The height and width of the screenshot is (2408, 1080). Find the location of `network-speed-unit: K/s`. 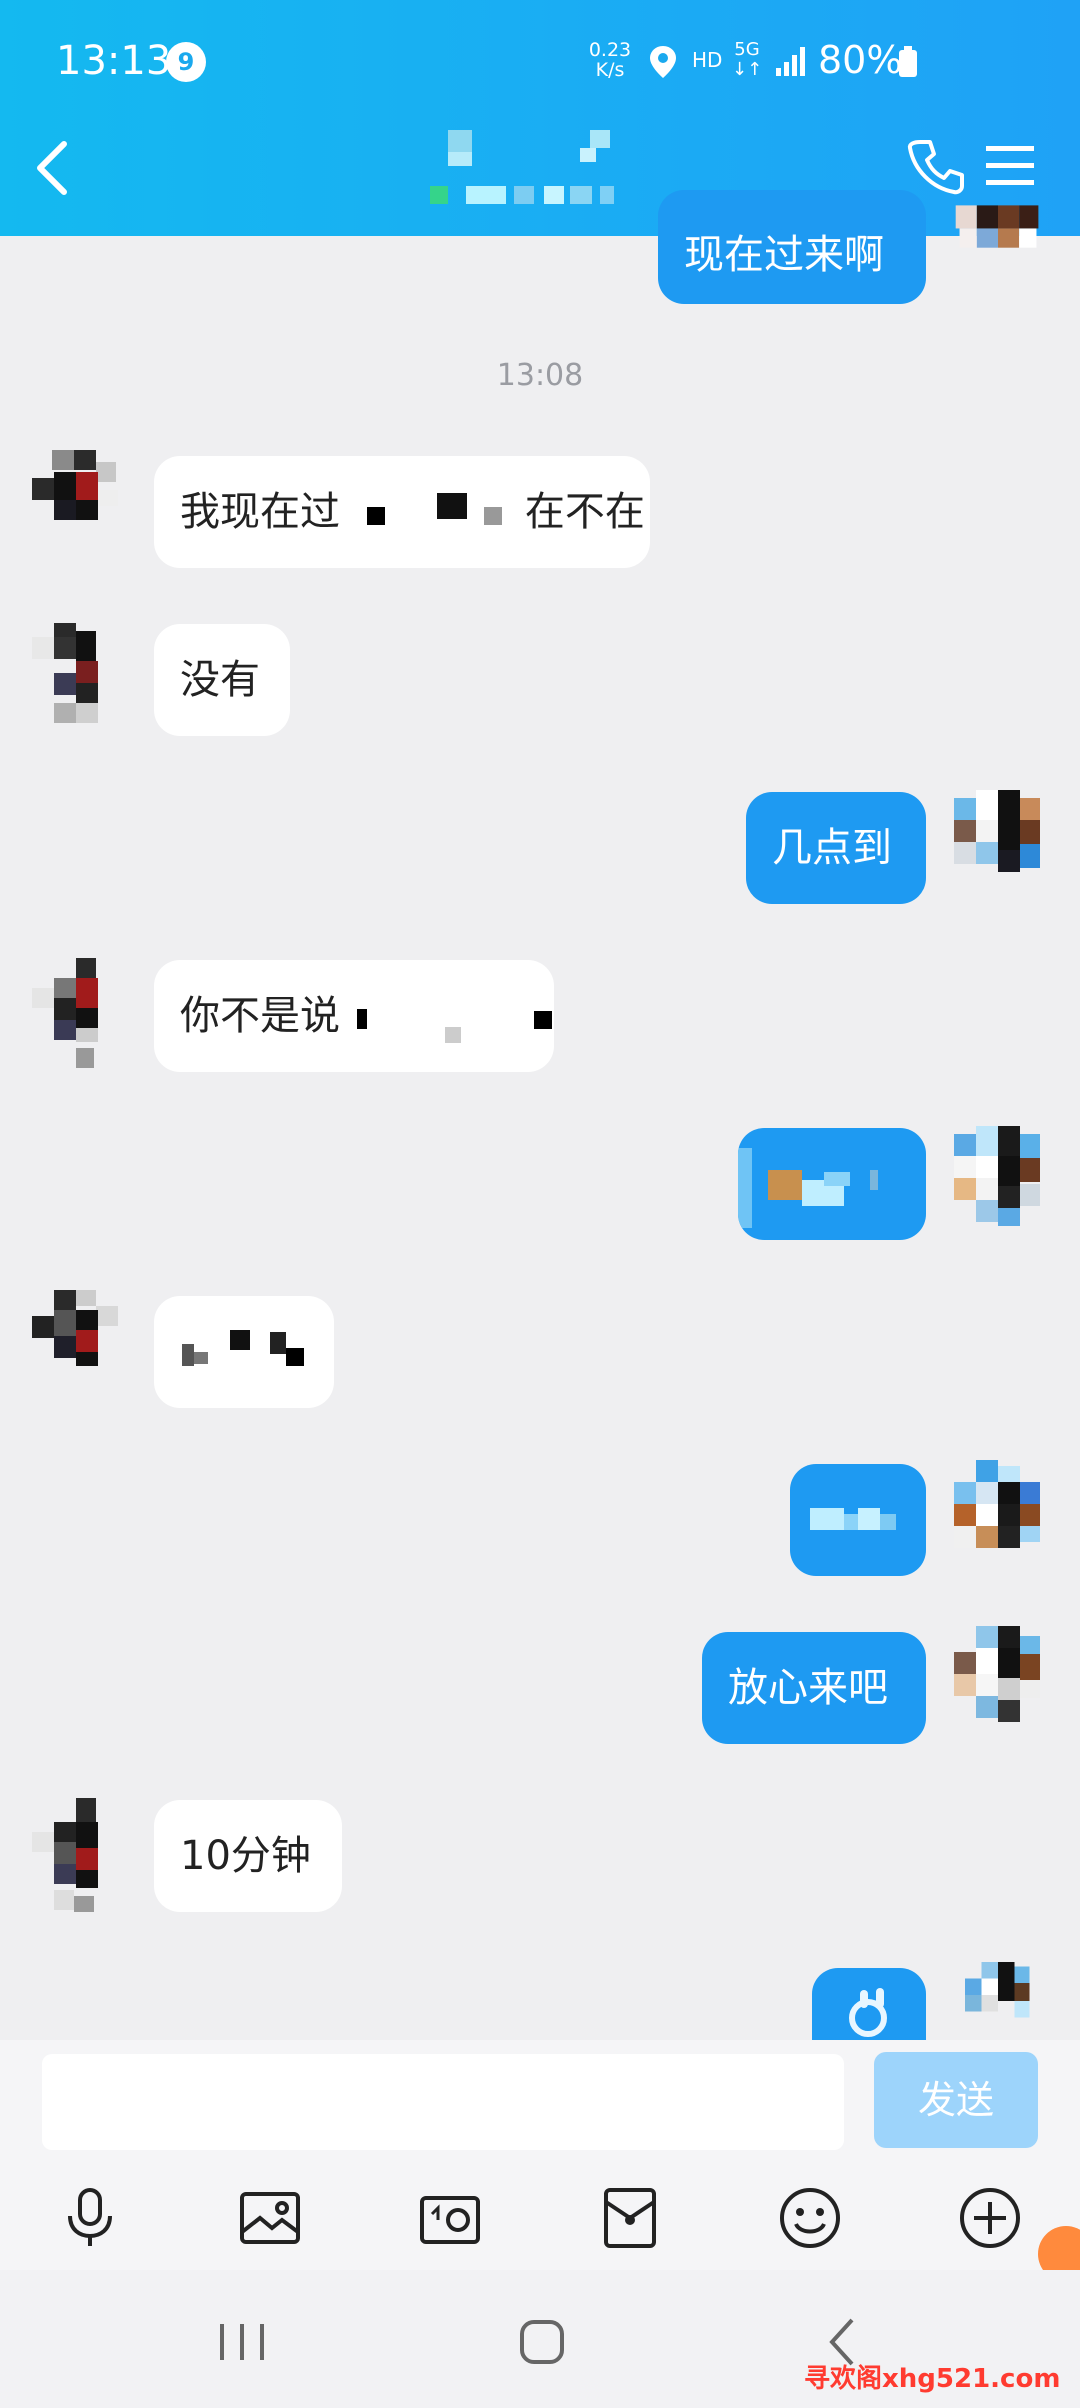

network-speed-unit: K/s is located at coordinates (610, 70).